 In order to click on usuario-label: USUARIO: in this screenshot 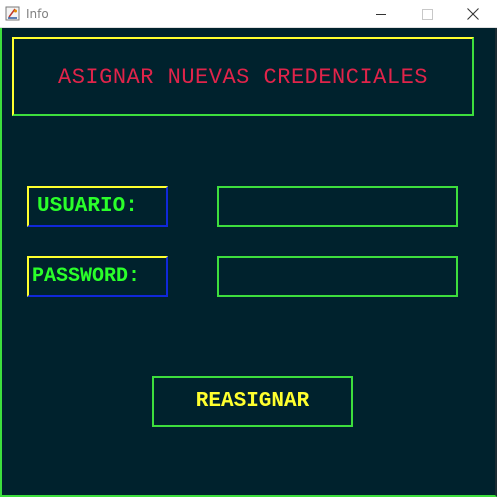, I will do `click(97, 206)`.